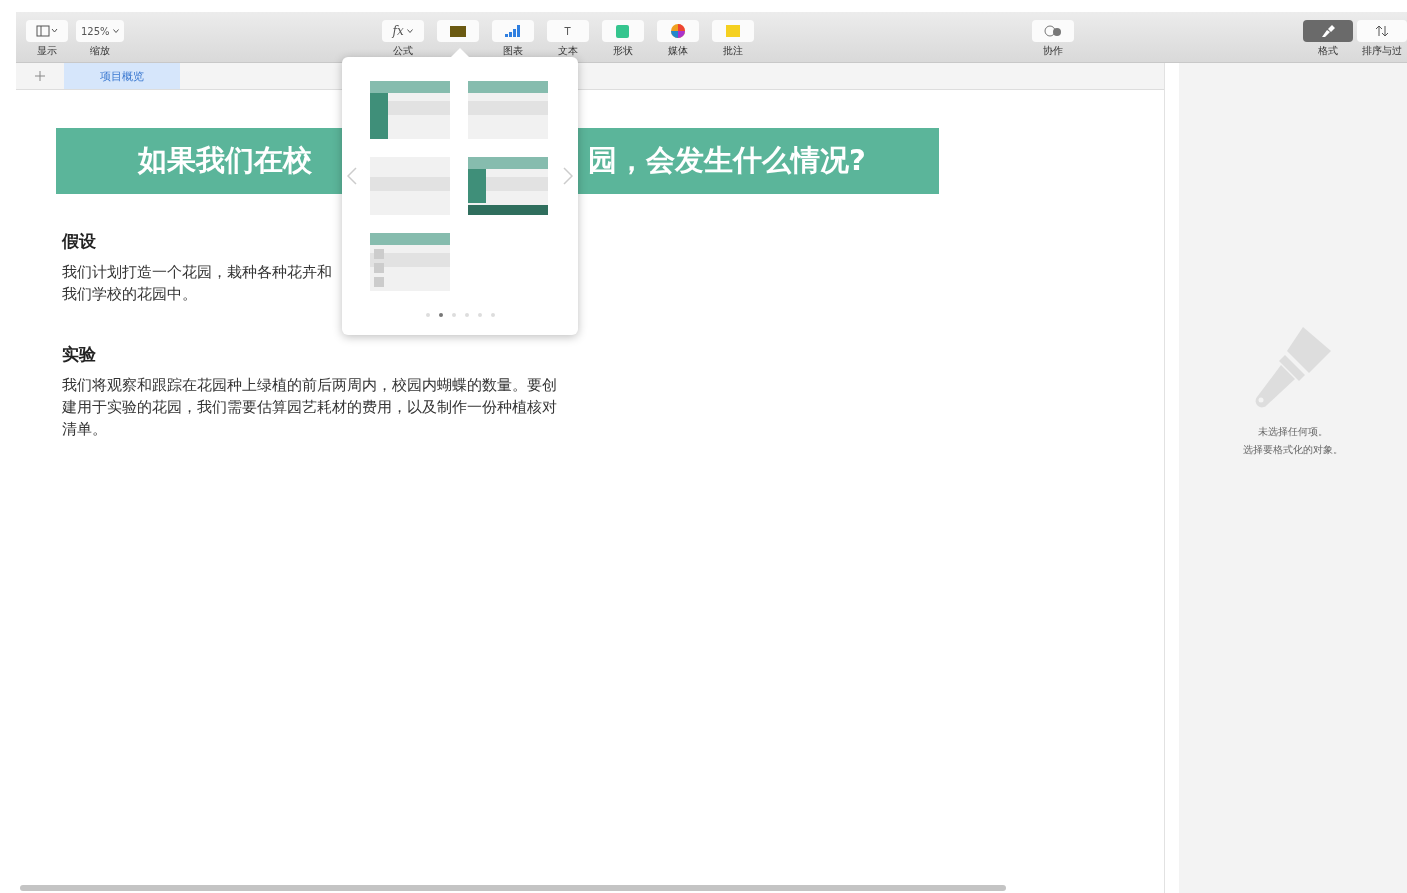 This screenshot has width=1407, height=893. I want to click on view-button, so click(47, 31).